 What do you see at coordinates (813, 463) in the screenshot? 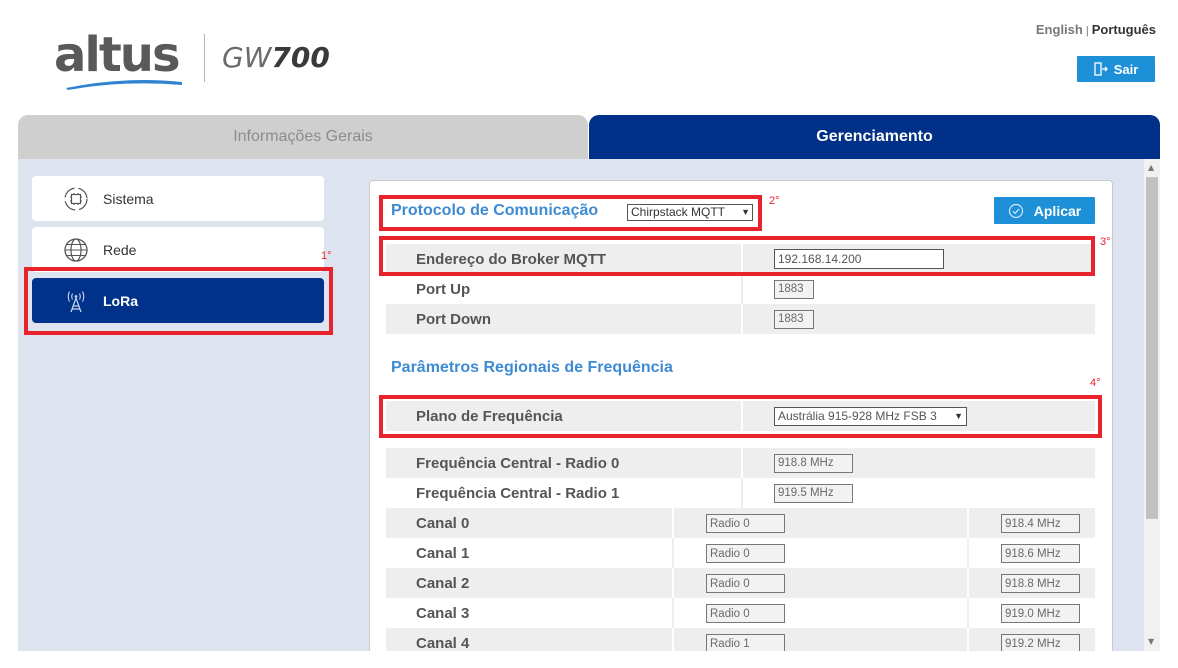
I see `radio0-frequency: 918.8 MHz` at bounding box center [813, 463].